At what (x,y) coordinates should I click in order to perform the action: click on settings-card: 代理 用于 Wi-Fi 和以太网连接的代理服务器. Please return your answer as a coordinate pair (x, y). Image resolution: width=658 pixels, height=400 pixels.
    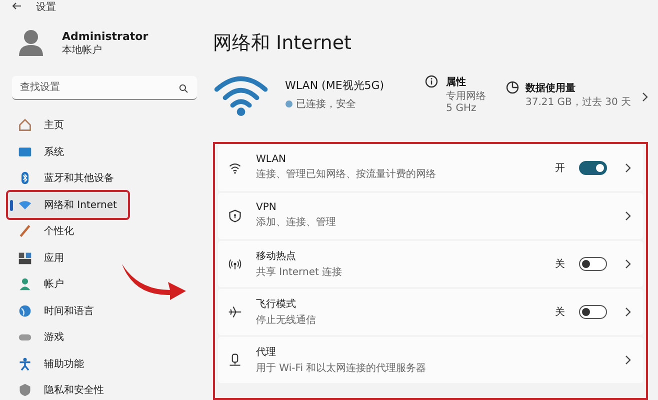
    Looking at the image, I should click on (430, 359).